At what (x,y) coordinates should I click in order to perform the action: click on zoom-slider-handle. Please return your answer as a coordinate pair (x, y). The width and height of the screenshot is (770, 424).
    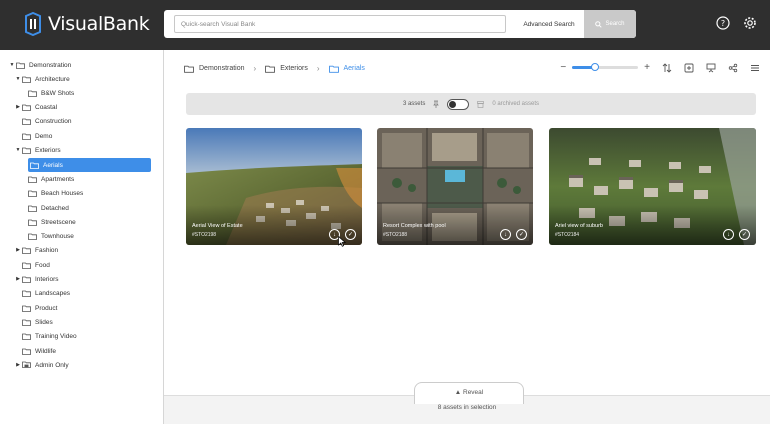
    Looking at the image, I should click on (595, 67).